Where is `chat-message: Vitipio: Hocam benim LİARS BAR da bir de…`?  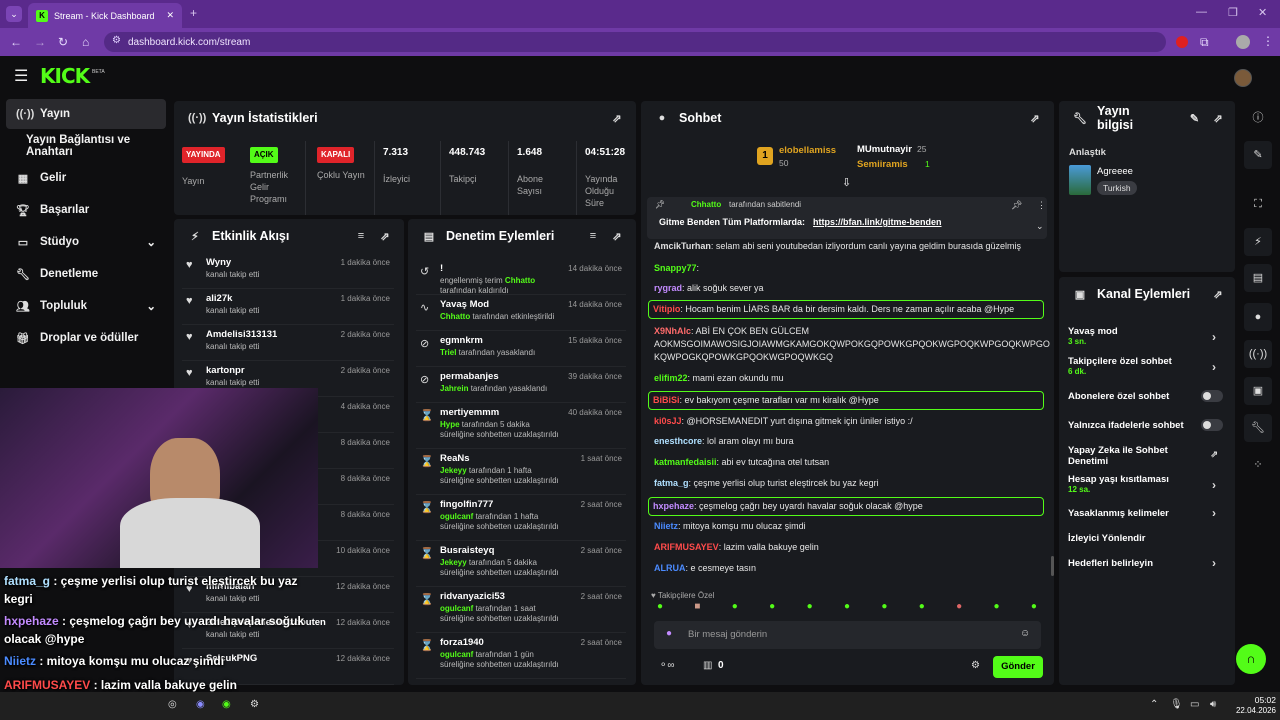 chat-message: Vitipio: Hocam benim LİARS BAR da bir de… is located at coordinates (846, 309).